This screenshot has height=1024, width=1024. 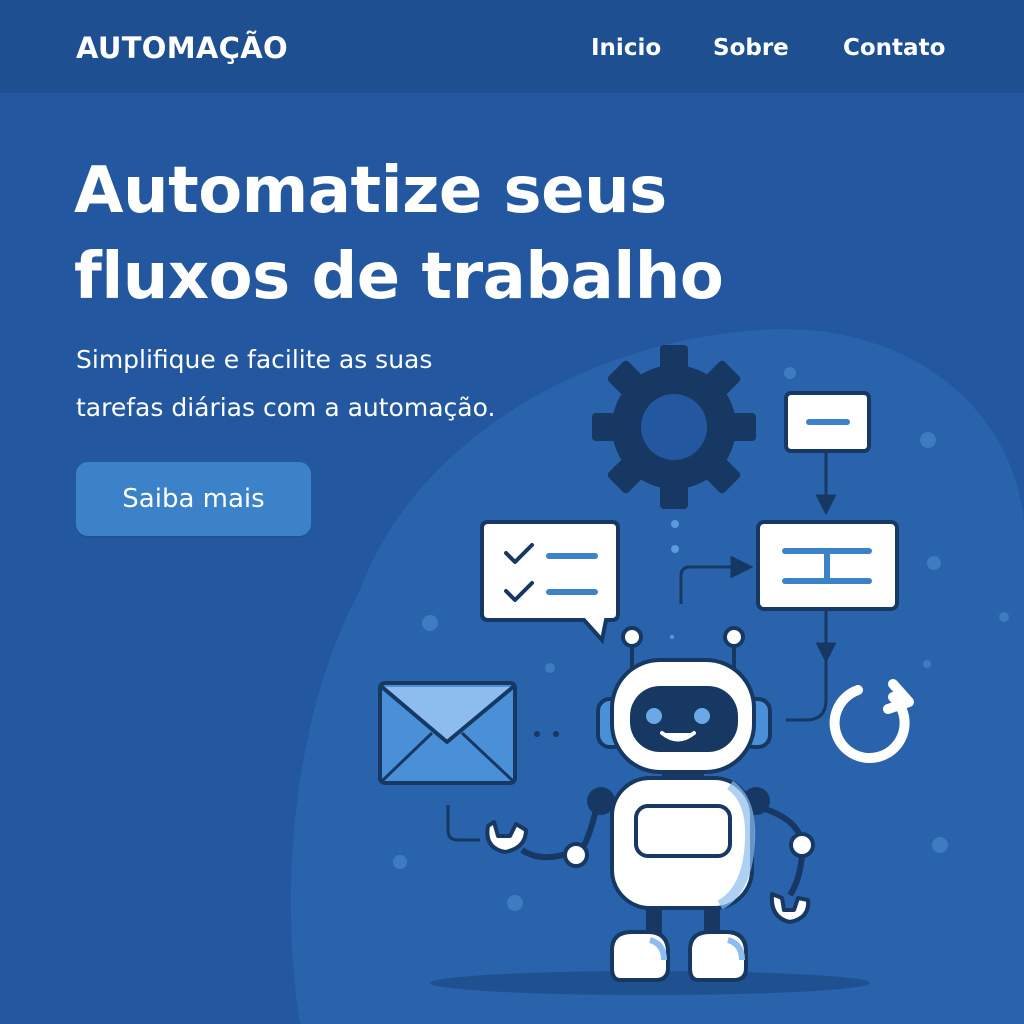 I want to click on nav-link-contato: Contato, so click(x=894, y=48).